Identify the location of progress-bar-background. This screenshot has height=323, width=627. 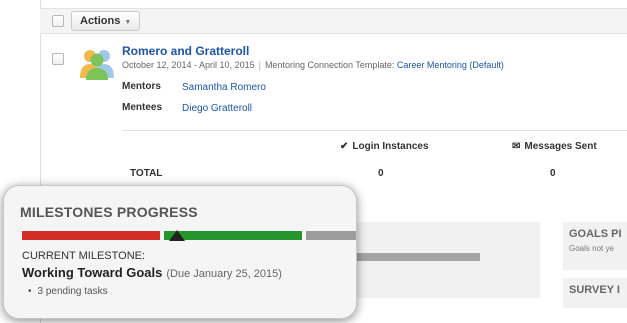
(418, 257).